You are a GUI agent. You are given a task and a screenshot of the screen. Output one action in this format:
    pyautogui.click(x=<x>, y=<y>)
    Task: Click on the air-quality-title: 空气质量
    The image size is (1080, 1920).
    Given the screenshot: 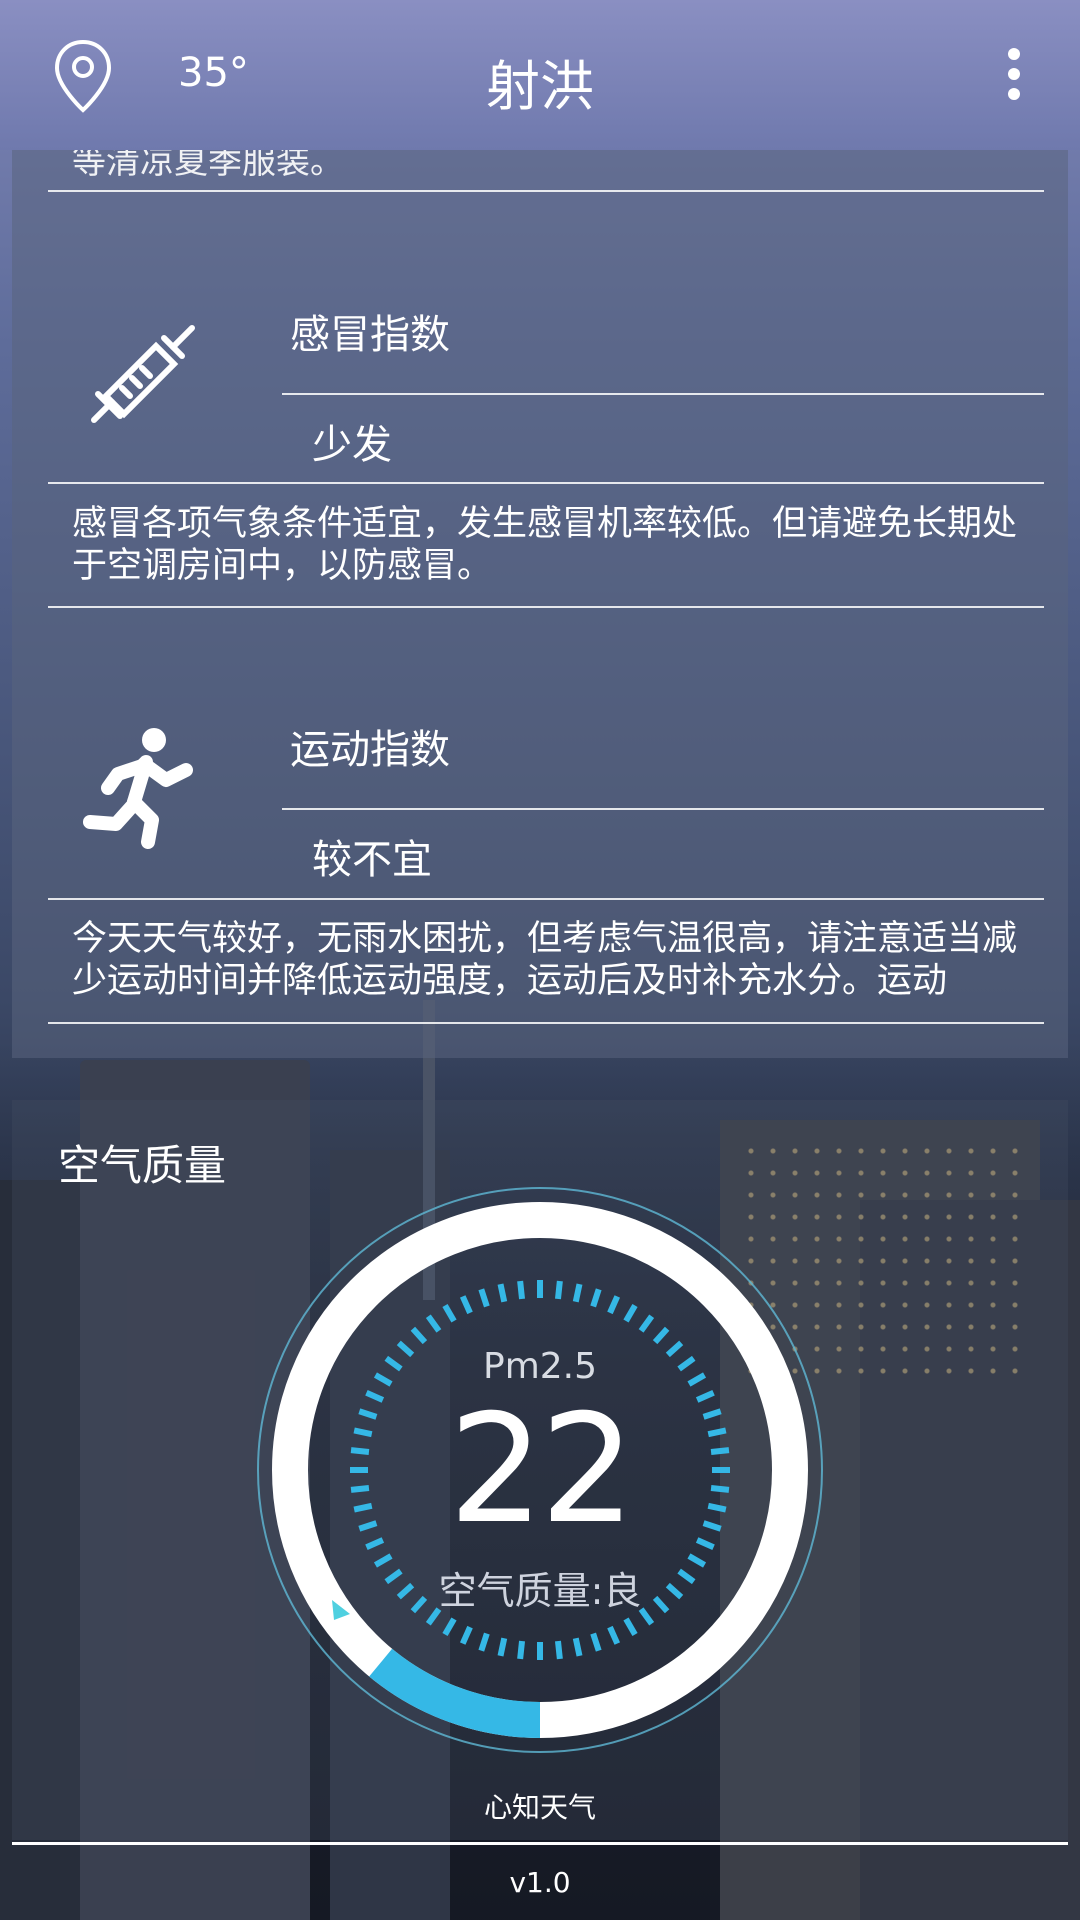 What is the action you would take?
    pyautogui.click(x=142, y=1165)
    